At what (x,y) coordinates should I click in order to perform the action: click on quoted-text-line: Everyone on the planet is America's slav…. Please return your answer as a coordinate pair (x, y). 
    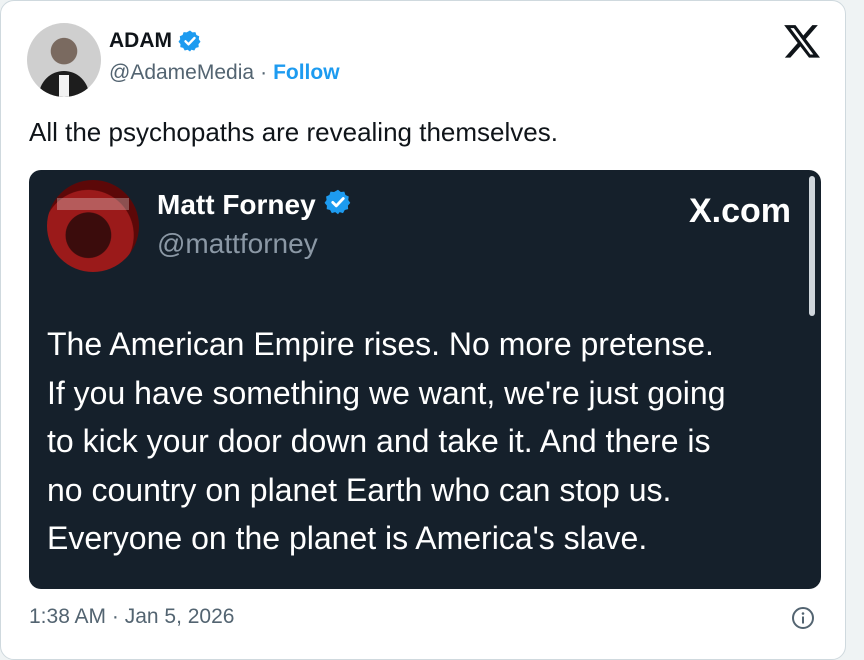
    Looking at the image, I should click on (347, 538).